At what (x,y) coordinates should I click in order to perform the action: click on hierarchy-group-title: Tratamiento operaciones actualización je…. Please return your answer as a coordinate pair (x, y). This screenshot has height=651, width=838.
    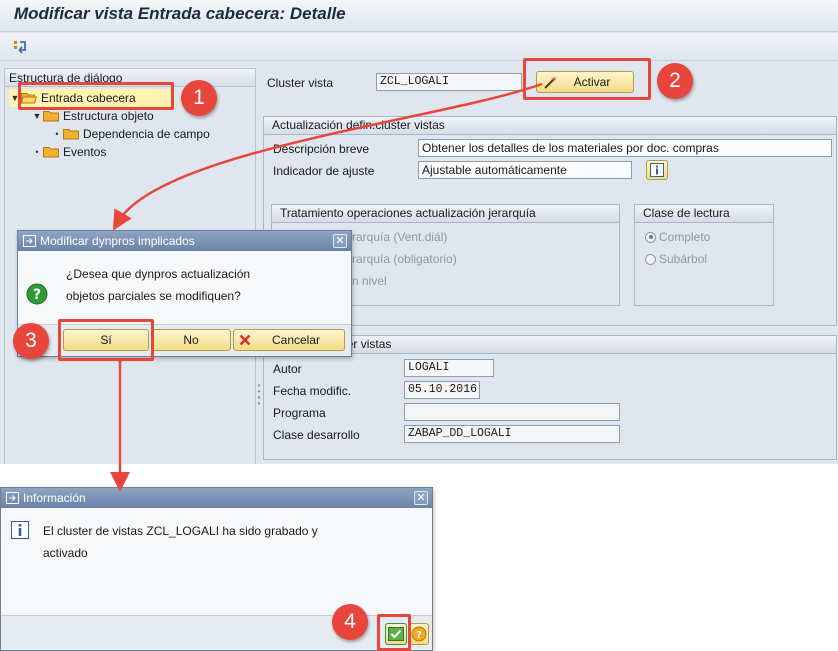
    Looking at the image, I should click on (445, 214).